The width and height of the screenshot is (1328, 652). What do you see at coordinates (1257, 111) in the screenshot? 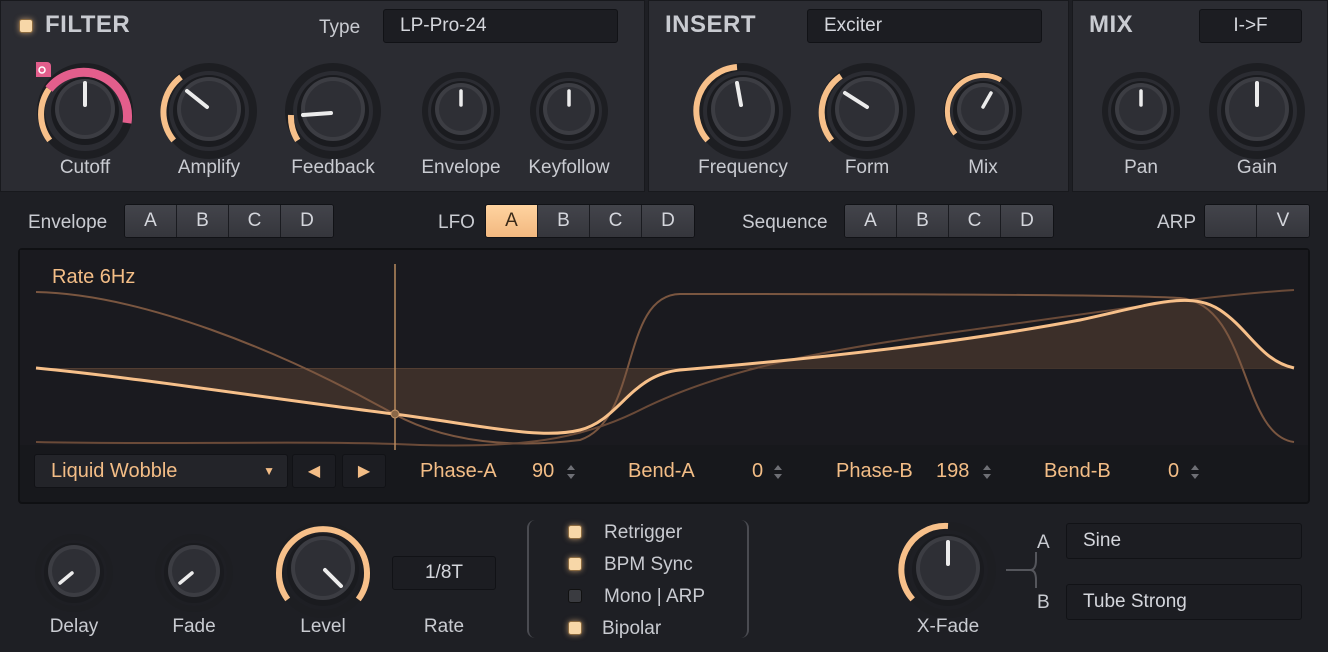
I see `gain-knob` at bounding box center [1257, 111].